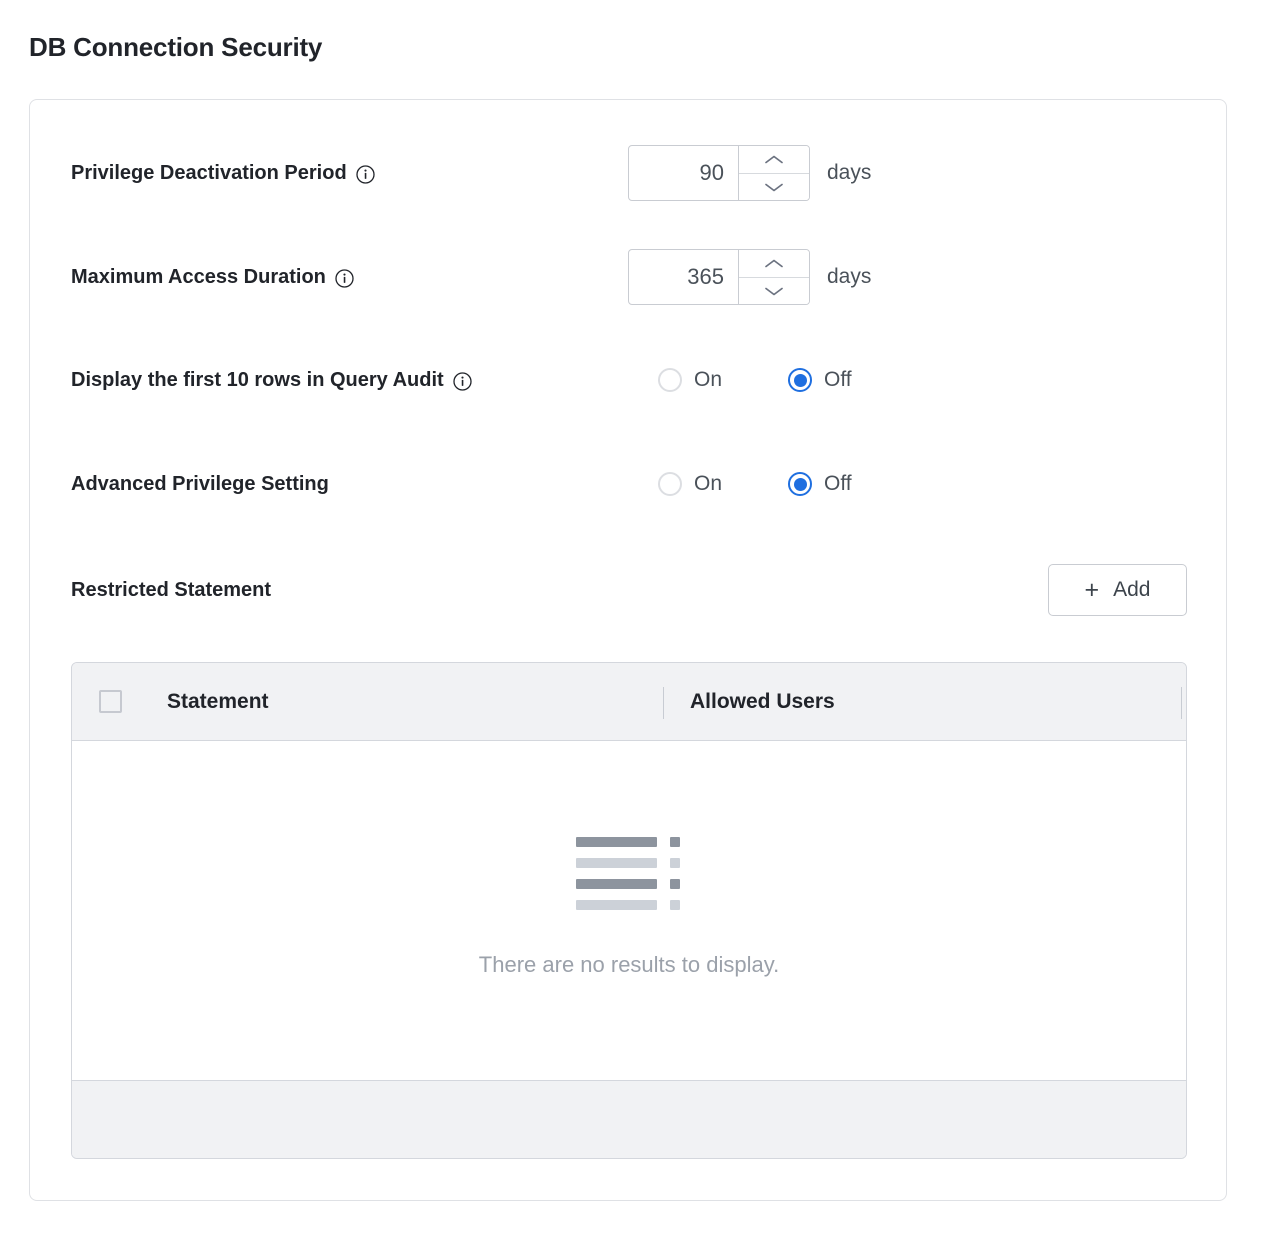  I want to click on privilege-deactivation-period-input: 90, so click(683, 173).